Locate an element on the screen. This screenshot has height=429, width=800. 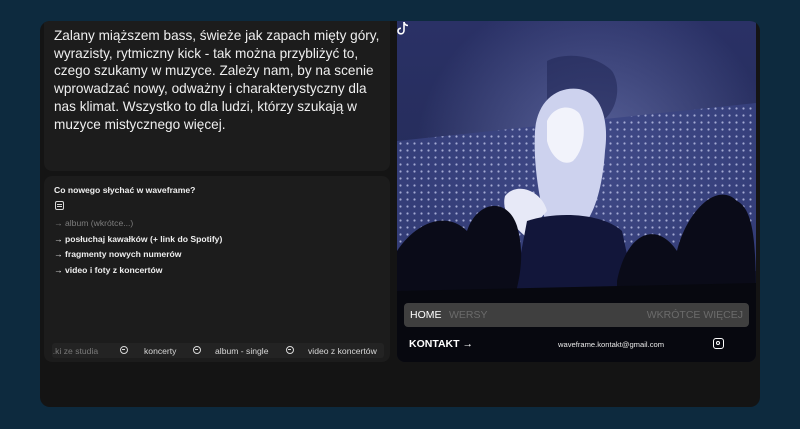
tag-video: video z koncertów is located at coordinates (342, 351).